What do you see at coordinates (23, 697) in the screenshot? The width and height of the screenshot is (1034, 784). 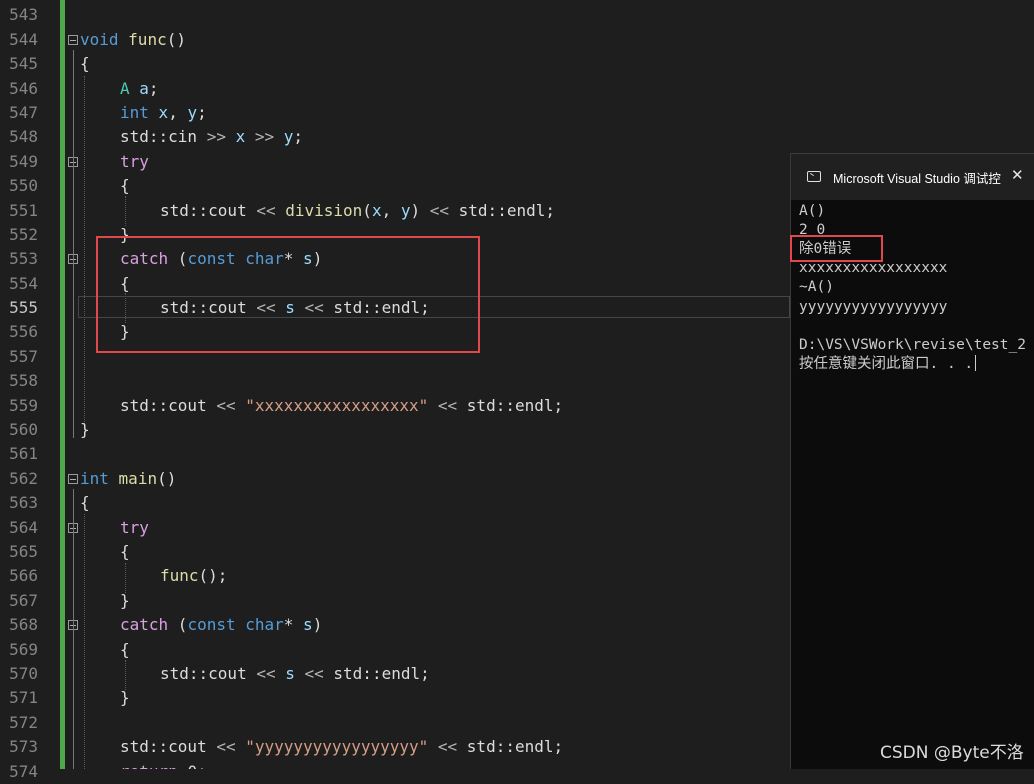 I see `line-number: 571` at bounding box center [23, 697].